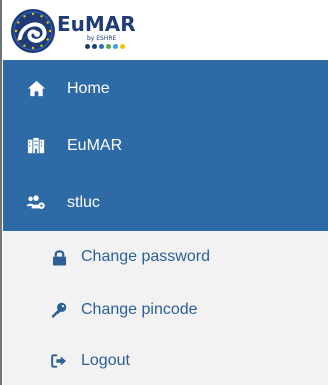 Image resolution: width=328 pixels, height=385 pixels. I want to click on submenu-item-label: Change pincode, so click(139, 309).